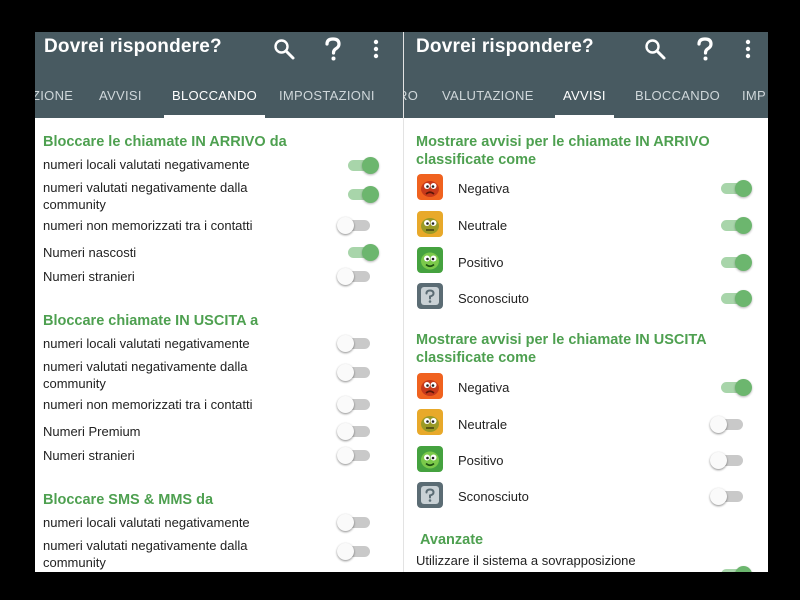 Image resolution: width=800 pixels, height=600 pixels. What do you see at coordinates (362, 252) in the screenshot?
I see `incoming-hidden-numbers-toggle` at bounding box center [362, 252].